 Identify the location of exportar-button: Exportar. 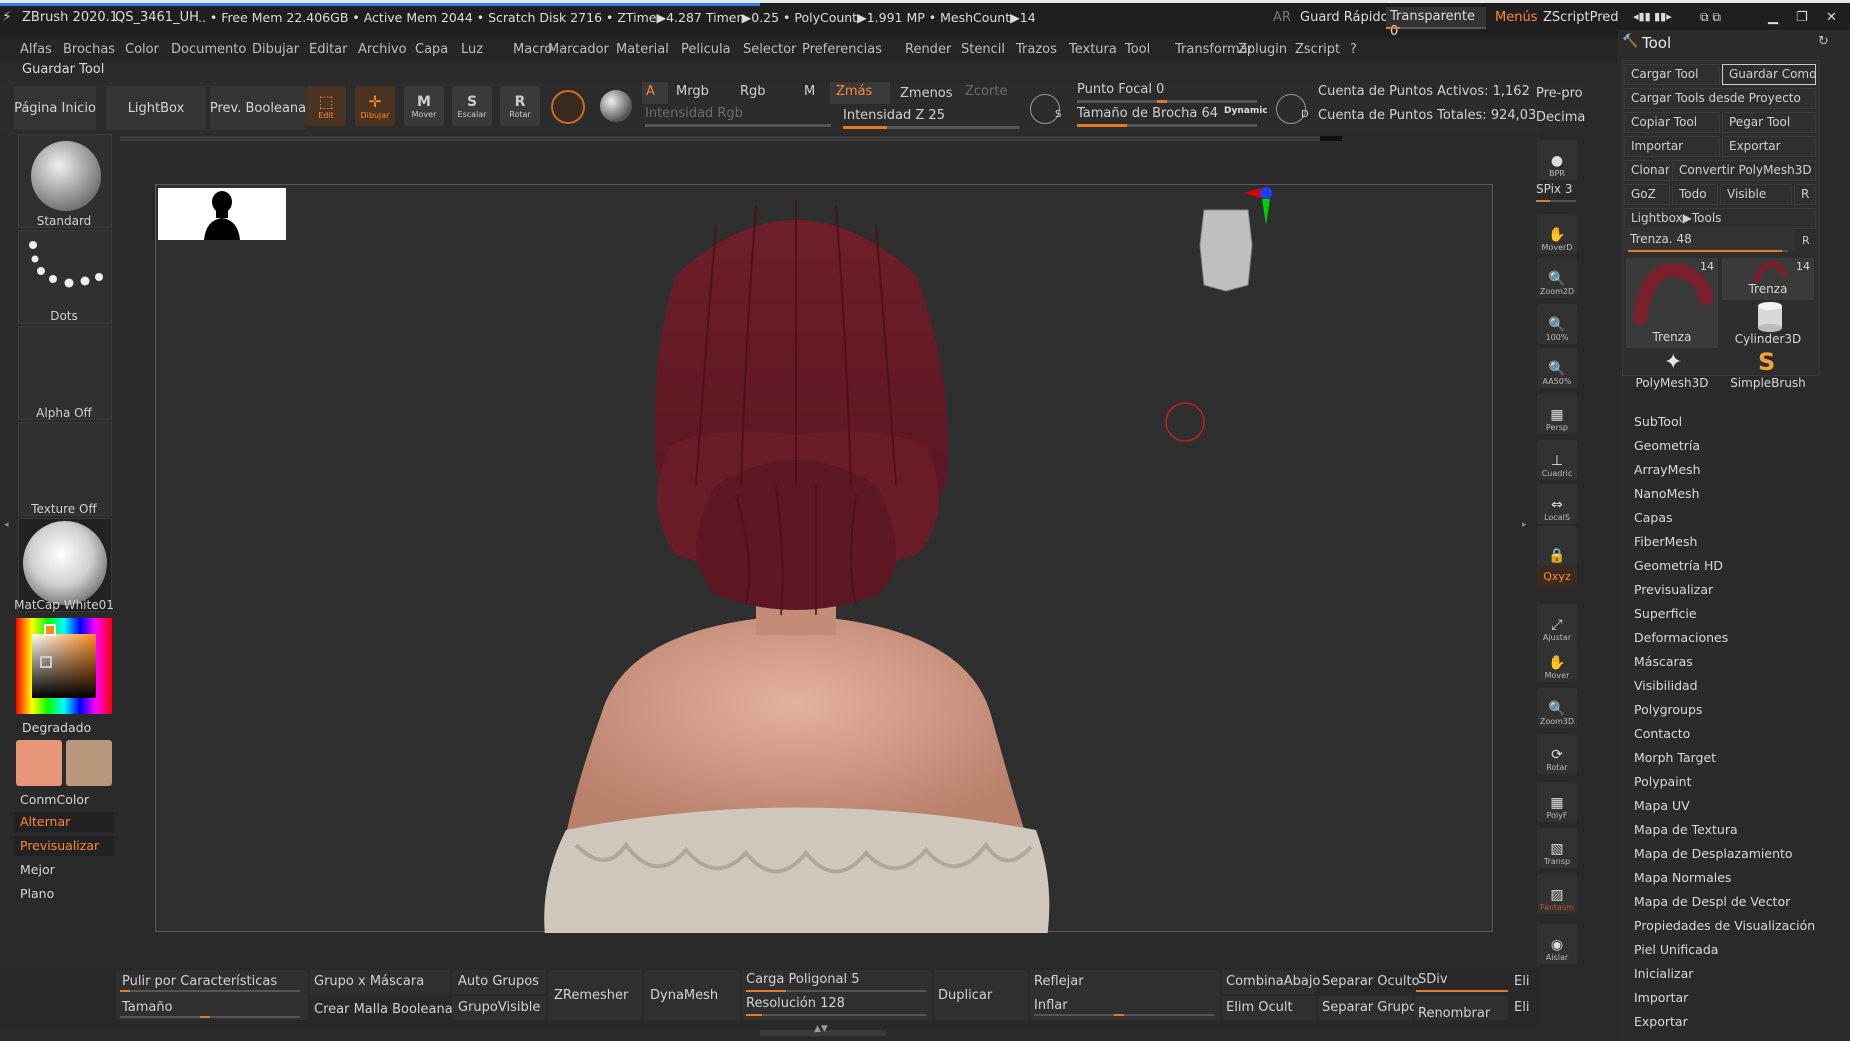
(1769, 146).